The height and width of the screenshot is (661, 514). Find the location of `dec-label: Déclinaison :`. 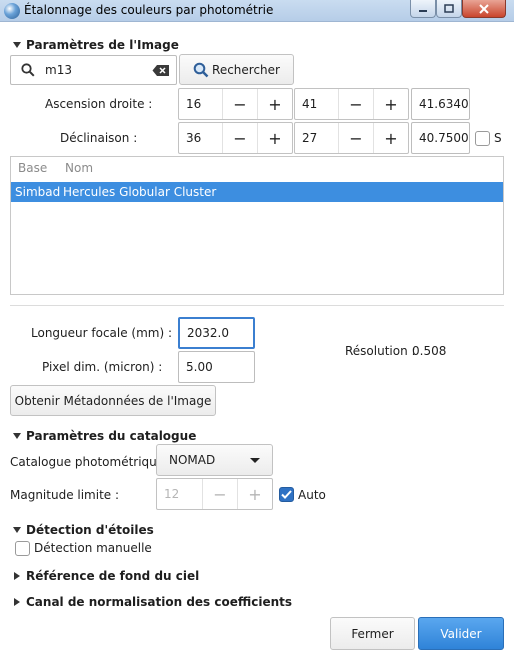

dec-label: Déclinaison : is located at coordinates (99, 138).